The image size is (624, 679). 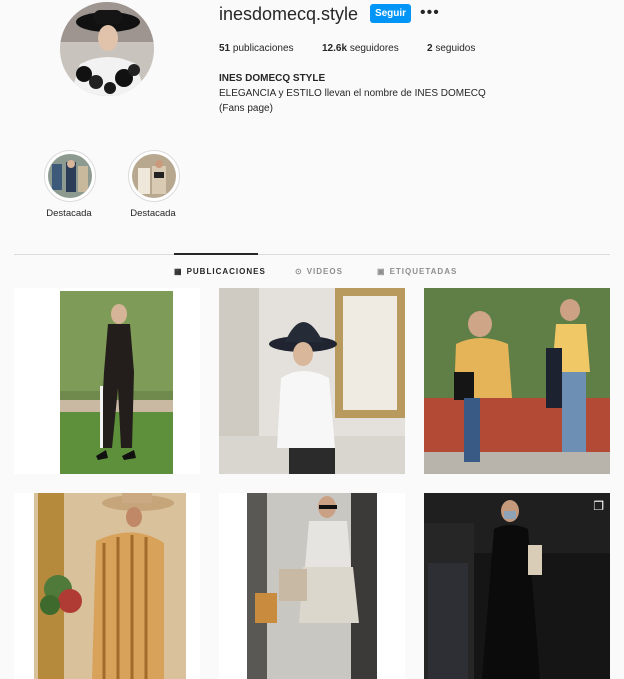 I want to click on following-count: 2, so click(x=430, y=48).